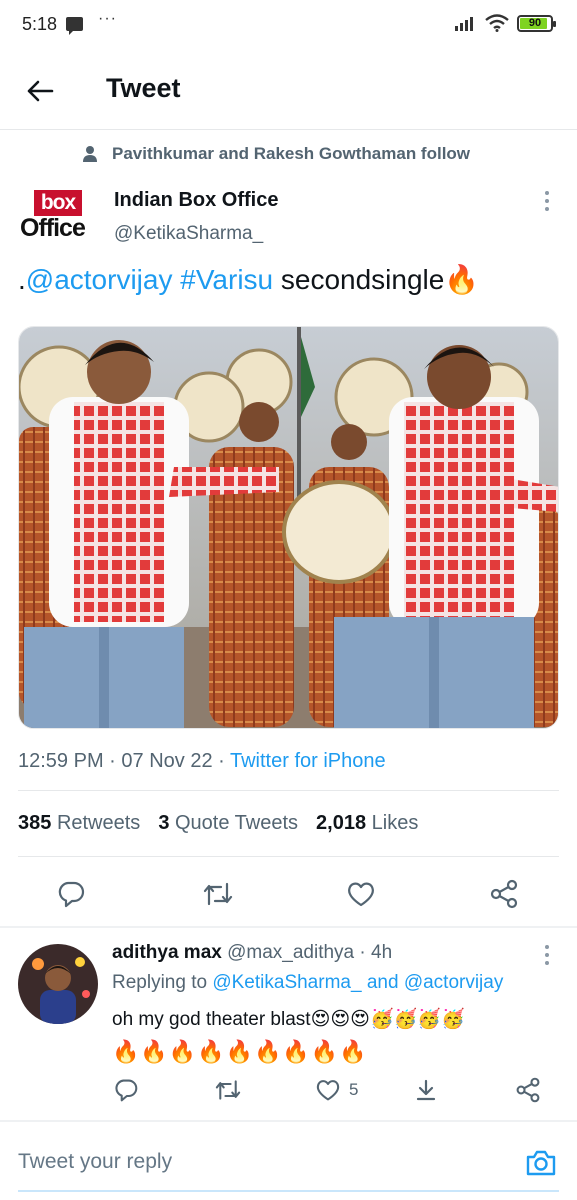 This screenshot has width=577, height=1200. I want to click on page-title: Tweet, so click(143, 88).